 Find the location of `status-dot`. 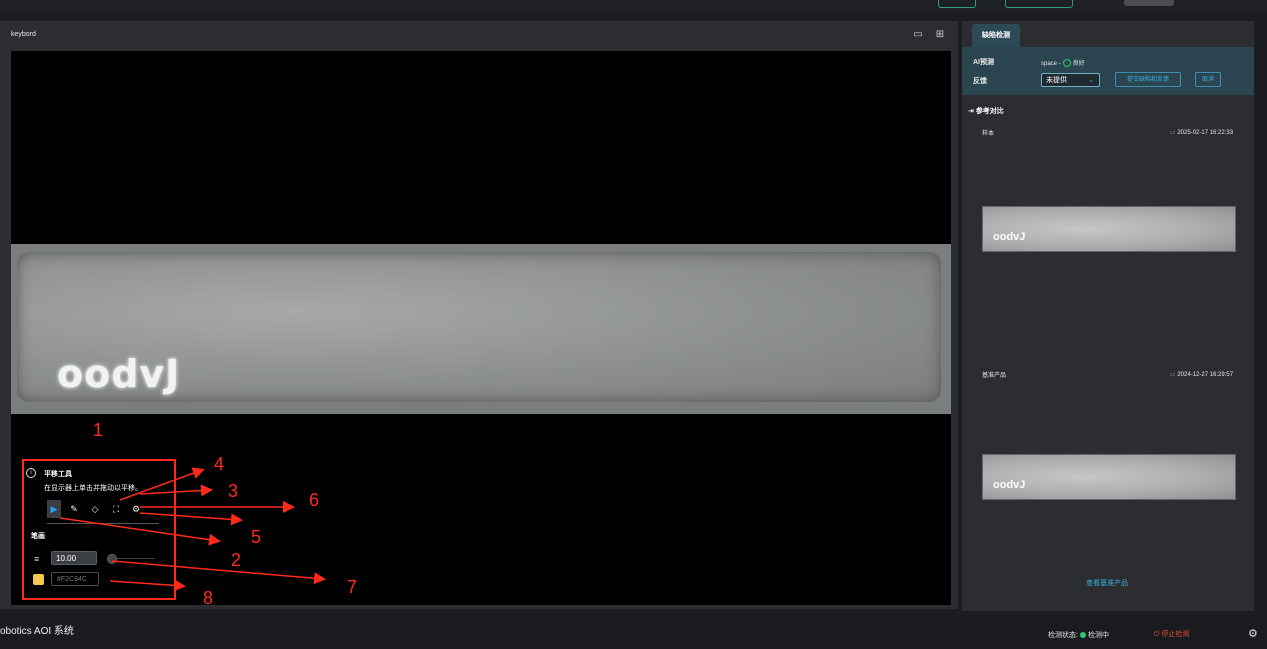

status-dot is located at coordinates (1082, 635).